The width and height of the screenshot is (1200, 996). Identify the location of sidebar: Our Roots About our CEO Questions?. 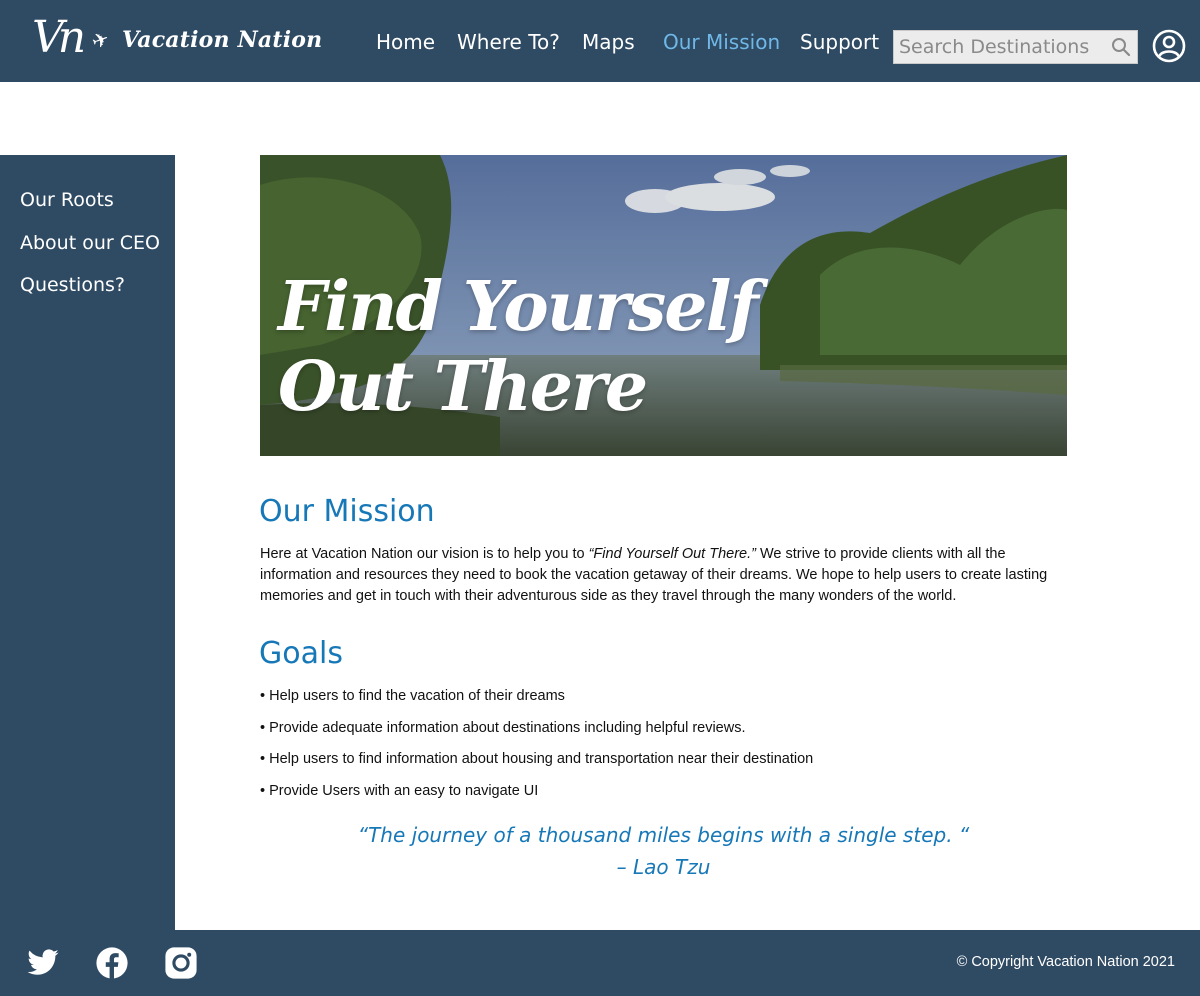
(87, 542).